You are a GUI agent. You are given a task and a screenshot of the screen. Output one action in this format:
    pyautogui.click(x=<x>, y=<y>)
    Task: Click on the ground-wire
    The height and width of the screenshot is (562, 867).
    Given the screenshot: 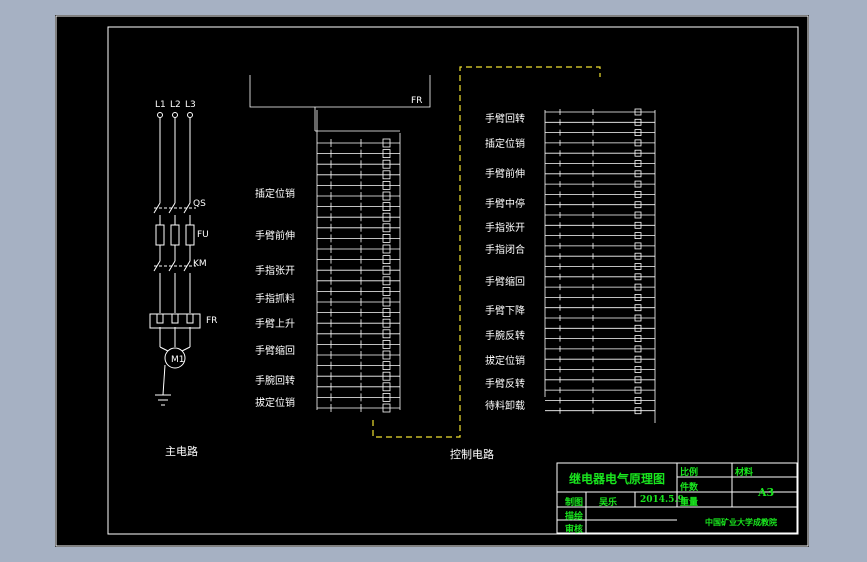 What is the action you would take?
    pyautogui.click(x=164, y=380)
    